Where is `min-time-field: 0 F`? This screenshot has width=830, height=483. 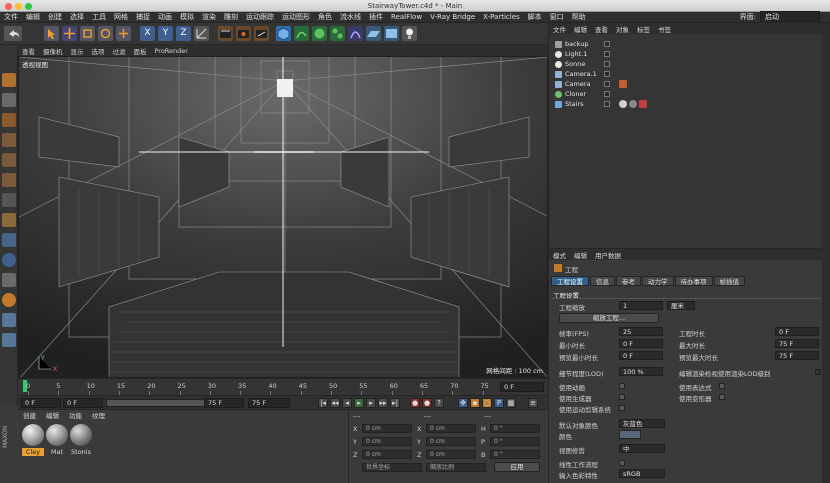
min-time-field: 0 F is located at coordinates (641, 343).